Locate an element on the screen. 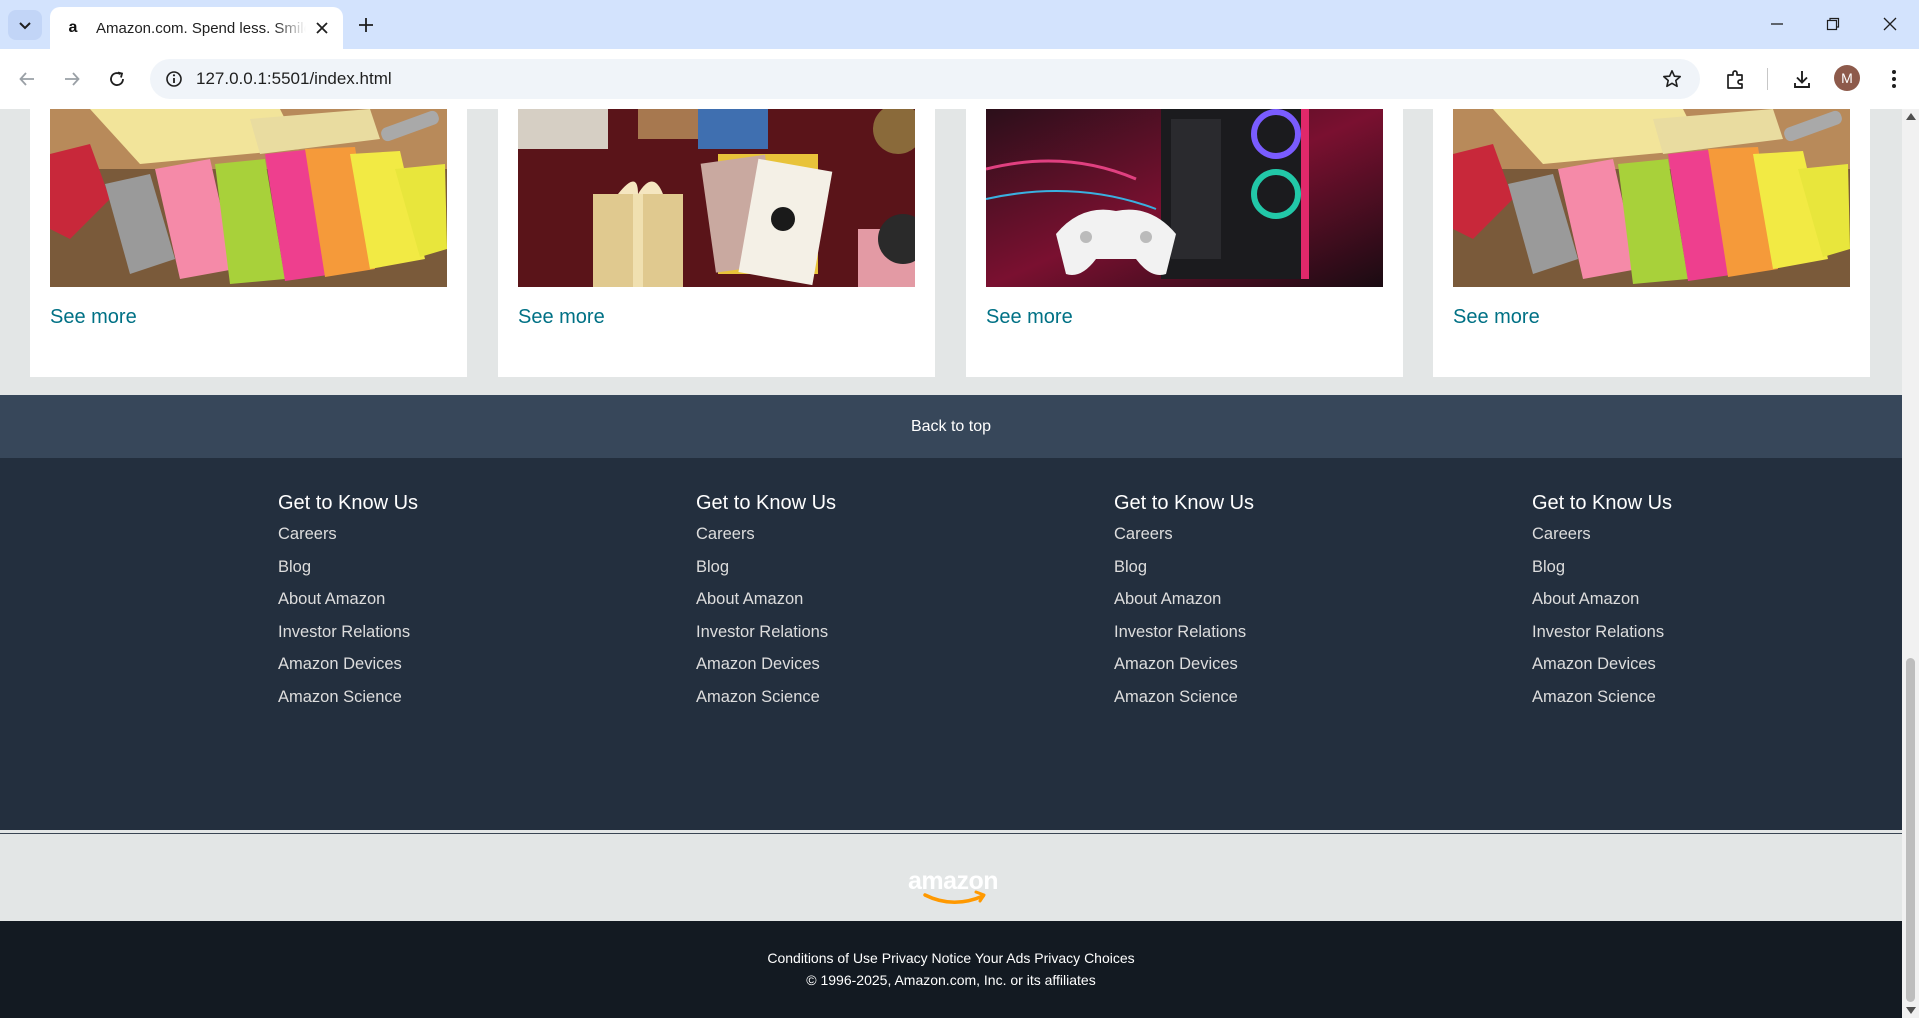 The width and height of the screenshot is (1919, 1018). browser-toolbar: 127.0.0.1:5501/index.html M is located at coordinates (959, 79).